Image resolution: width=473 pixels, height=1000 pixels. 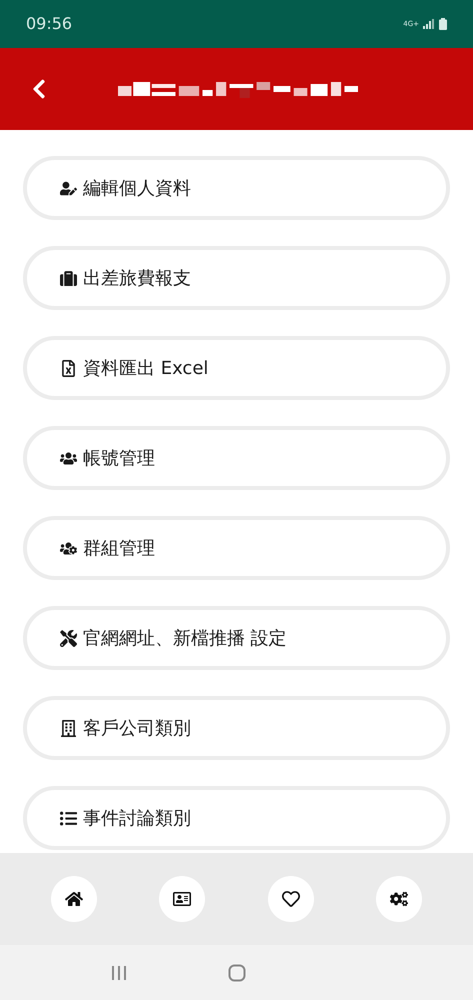 What do you see at coordinates (145, 368) in the screenshot?
I see `menu-label: 資料匯出 Excel` at bounding box center [145, 368].